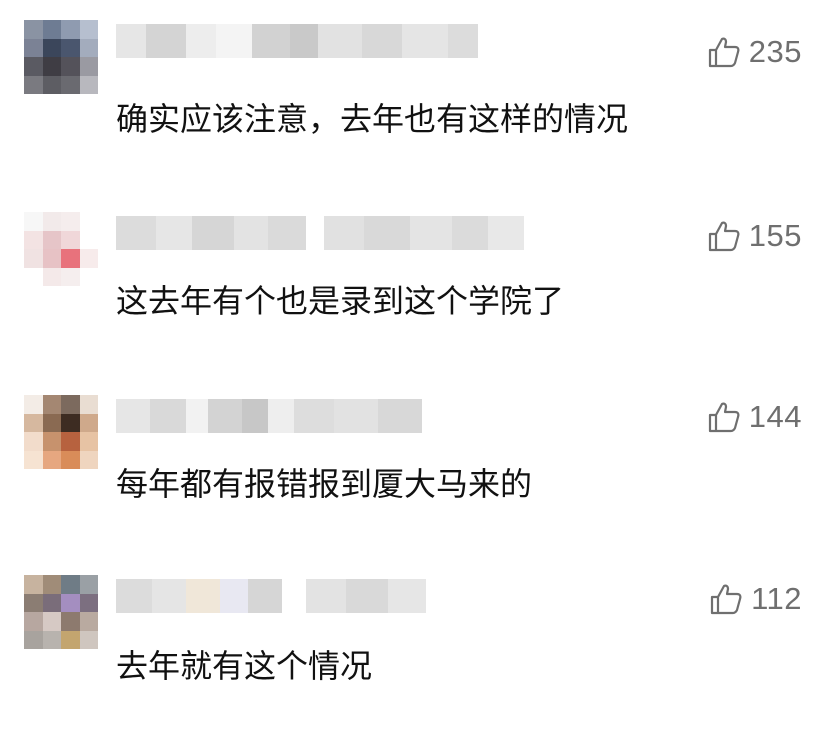 The image size is (820, 755). Describe the element at coordinates (372, 119) in the screenshot. I see `comment-text: 确实应该注意，去年也有这样的情况` at that location.